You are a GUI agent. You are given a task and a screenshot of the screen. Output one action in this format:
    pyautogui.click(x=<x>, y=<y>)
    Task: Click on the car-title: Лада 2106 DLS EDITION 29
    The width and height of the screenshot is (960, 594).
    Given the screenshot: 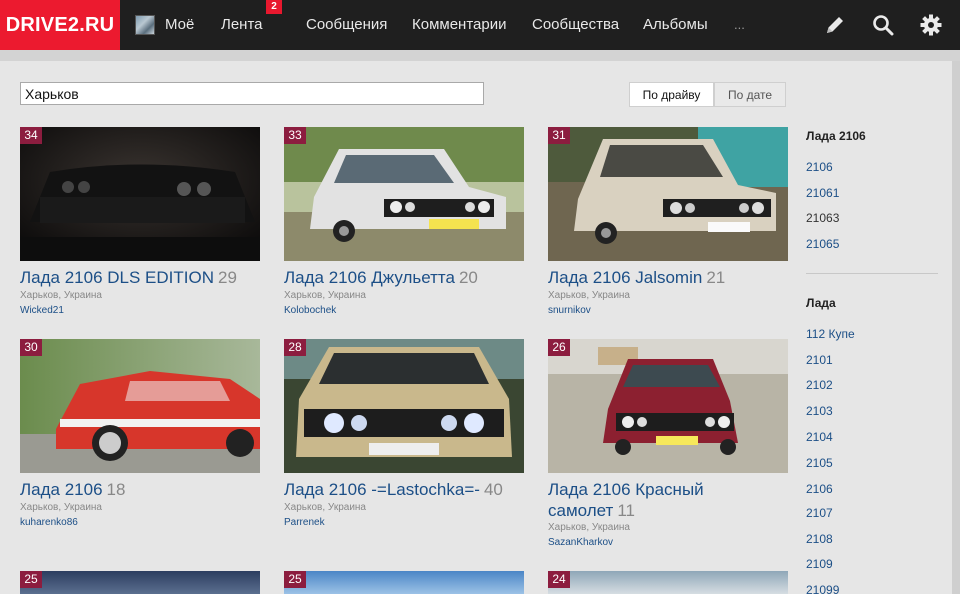 What is the action you would take?
    pyautogui.click(x=140, y=277)
    